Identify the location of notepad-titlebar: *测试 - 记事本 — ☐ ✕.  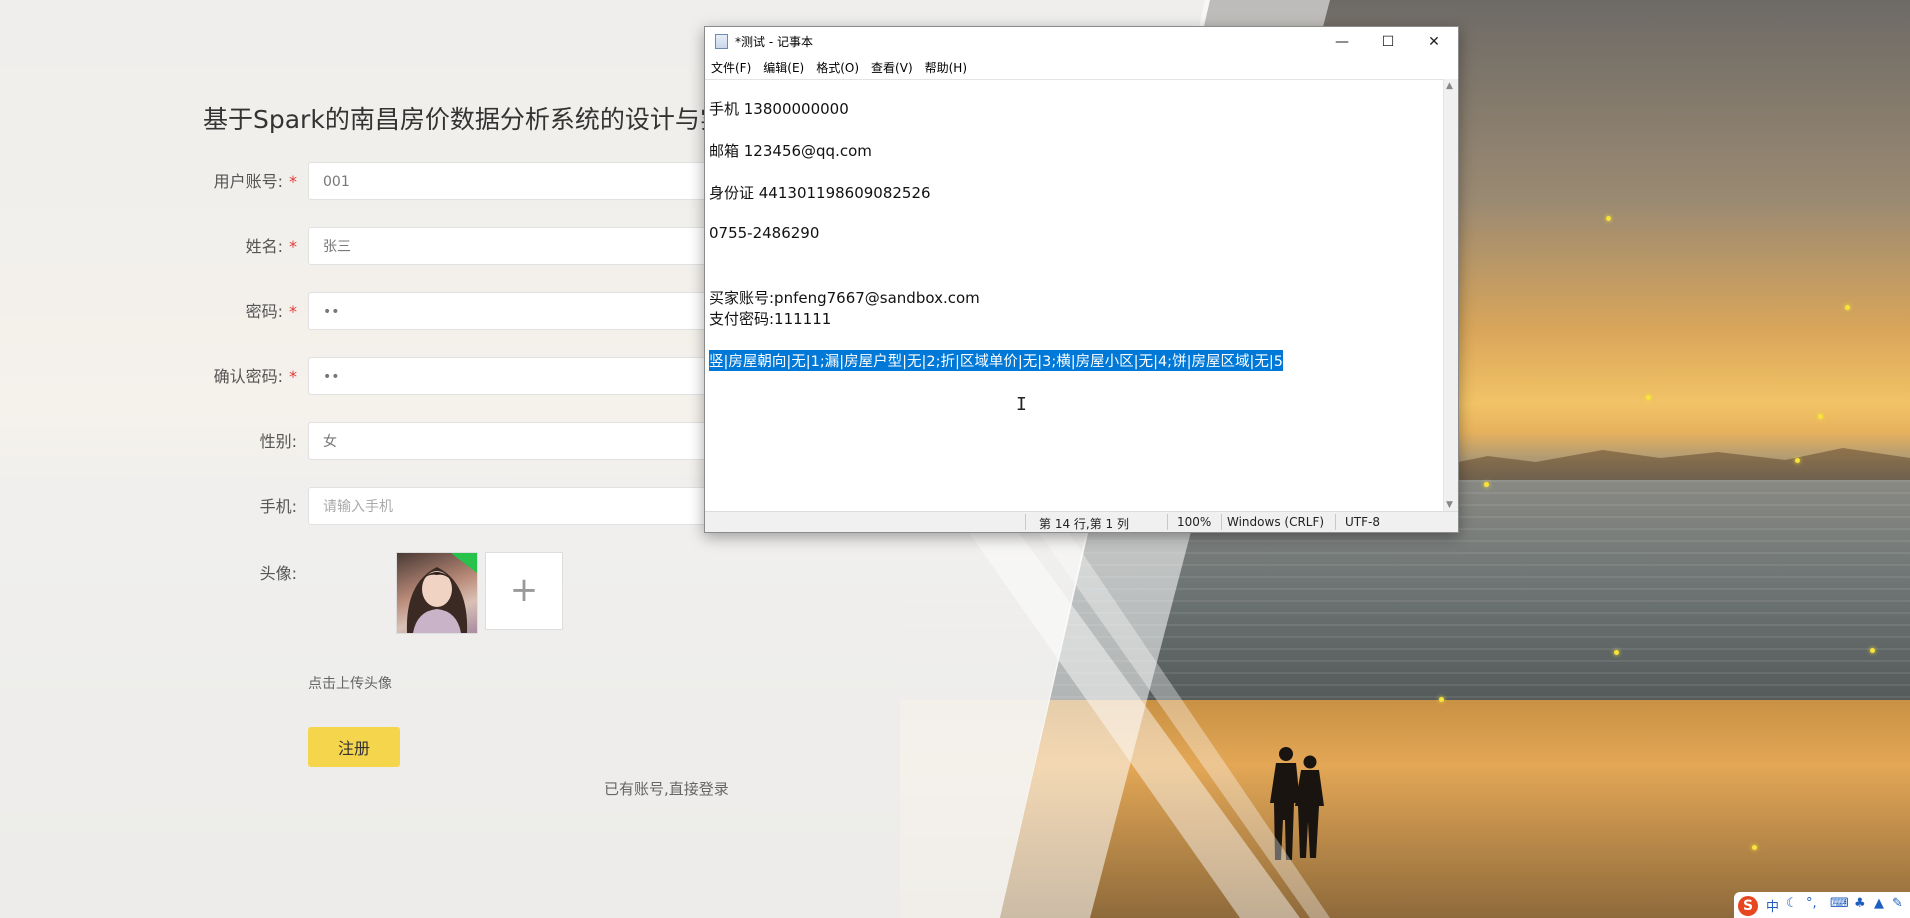
(1081, 42).